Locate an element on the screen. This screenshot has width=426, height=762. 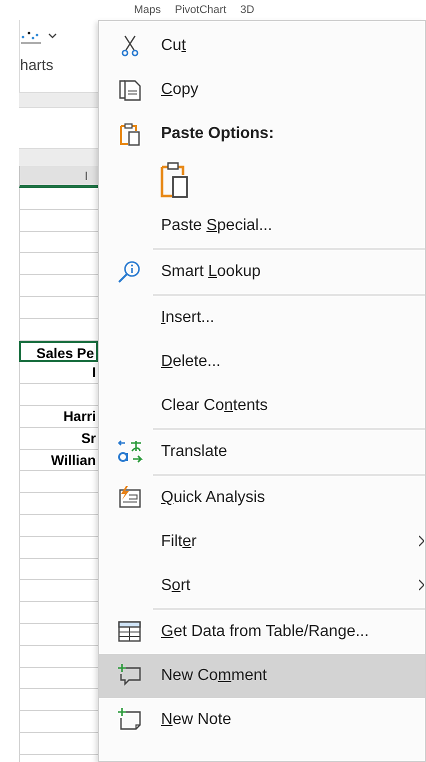
paste-option-button is located at coordinates (175, 180).